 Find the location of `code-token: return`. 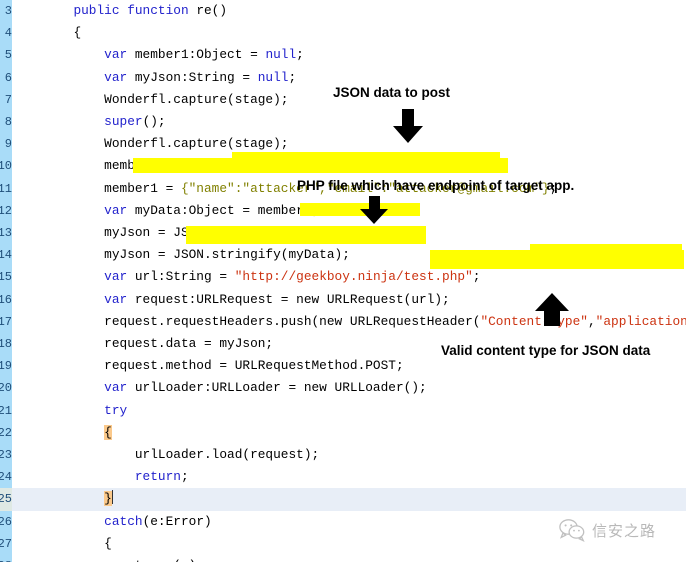

code-token: return is located at coordinates (157, 477).